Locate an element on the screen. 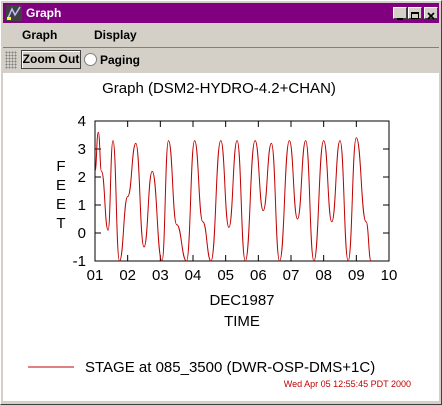 This screenshot has height=406, width=442. menu-bar: Graph Display is located at coordinates (221, 35).